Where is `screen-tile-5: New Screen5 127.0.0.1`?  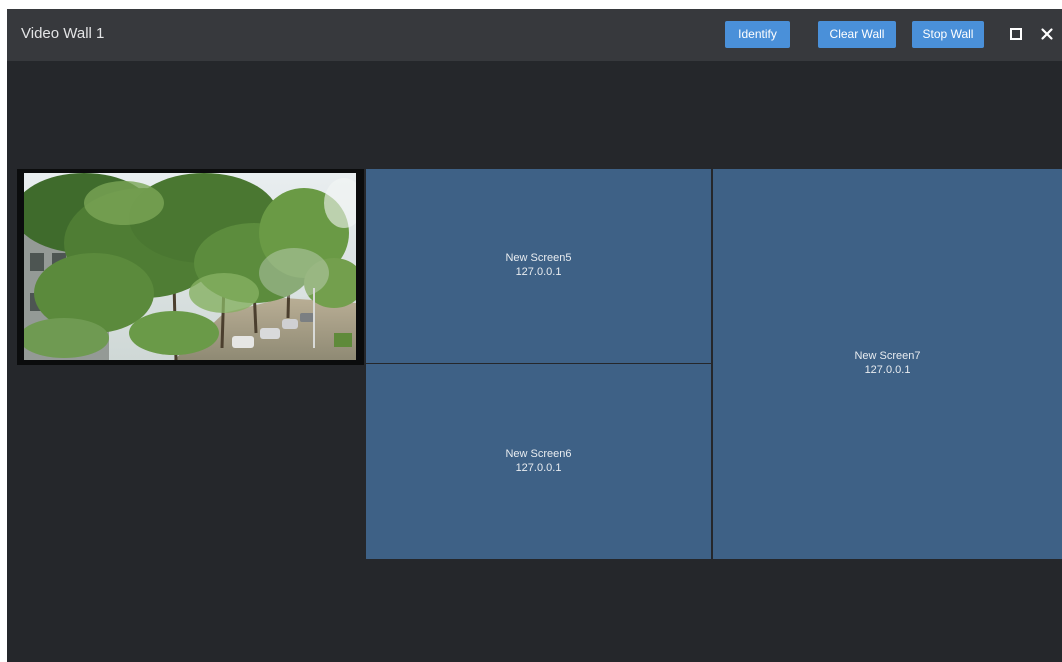
screen-tile-5: New Screen5 127.0.0.1 is located at coordinates (538, 266).